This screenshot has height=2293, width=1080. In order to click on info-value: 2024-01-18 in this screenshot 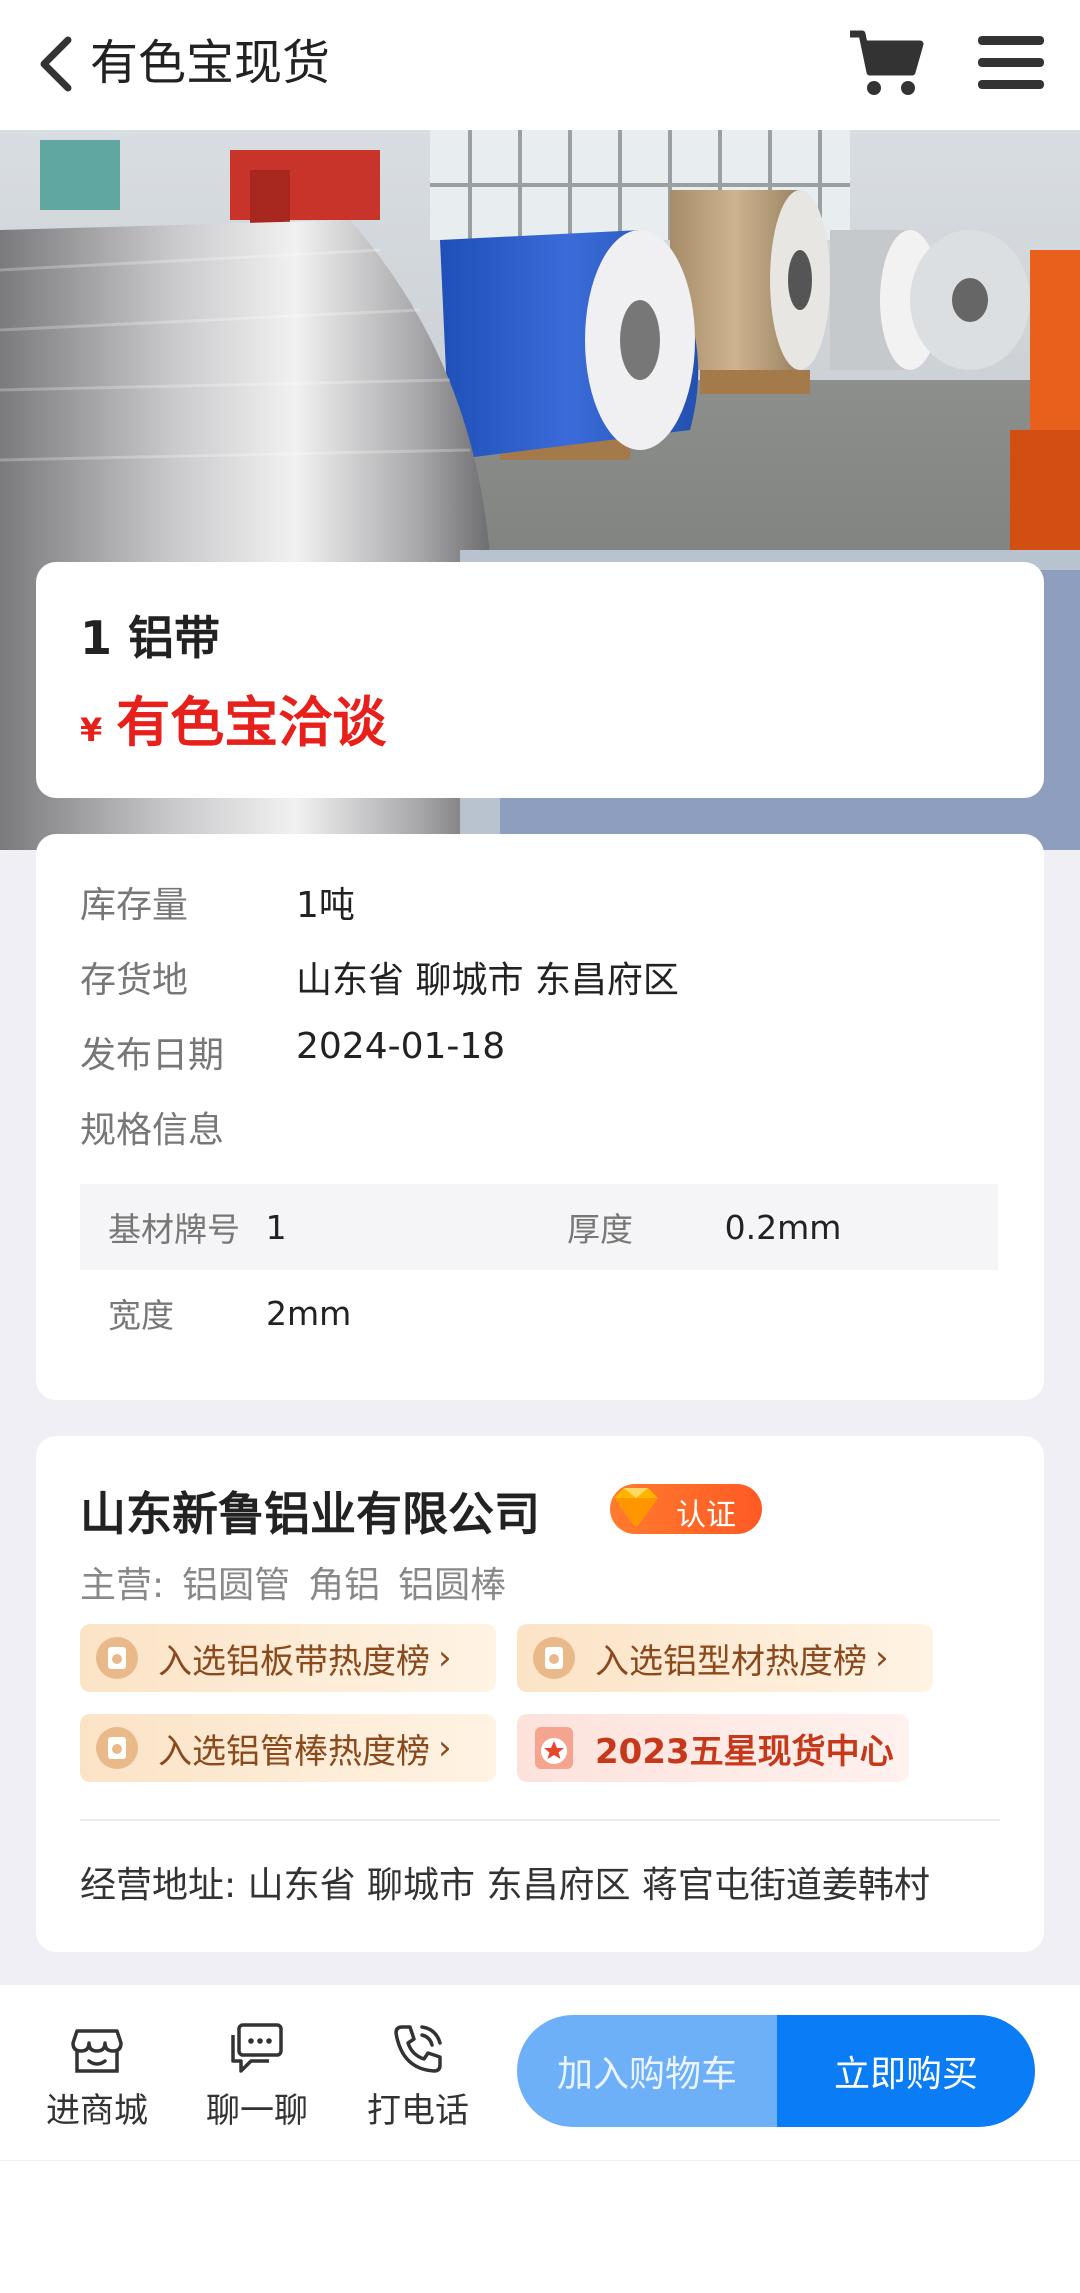, I will do `click(401, 1046)`.